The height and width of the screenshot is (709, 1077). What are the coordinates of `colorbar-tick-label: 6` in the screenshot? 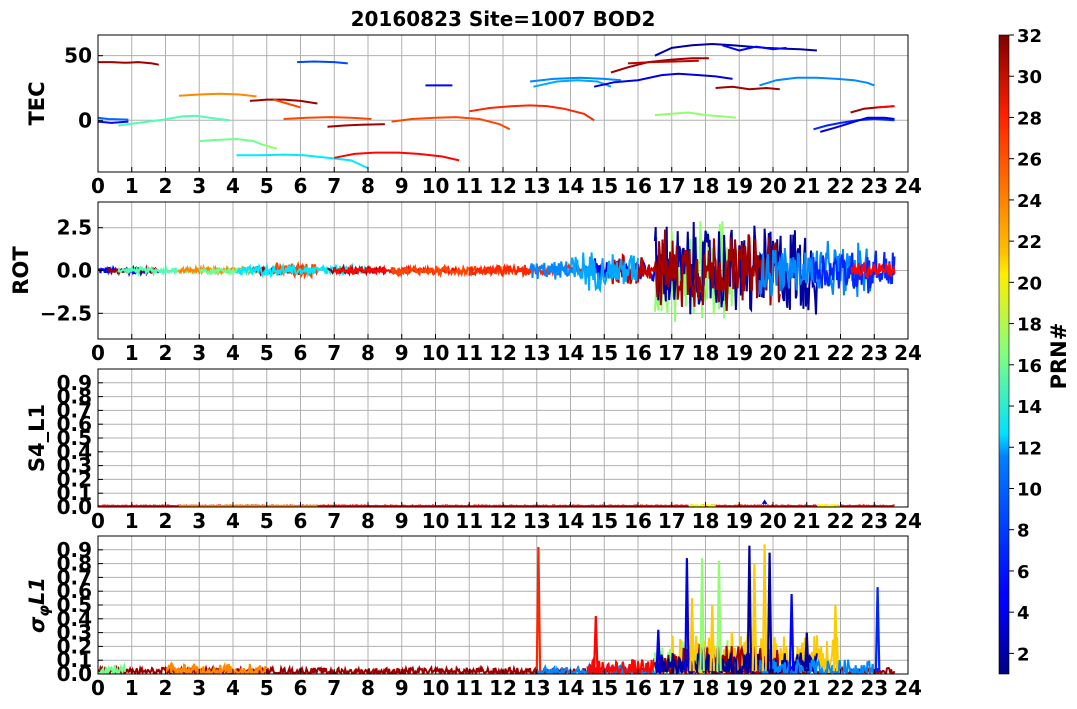 It's located at (1023, 572).